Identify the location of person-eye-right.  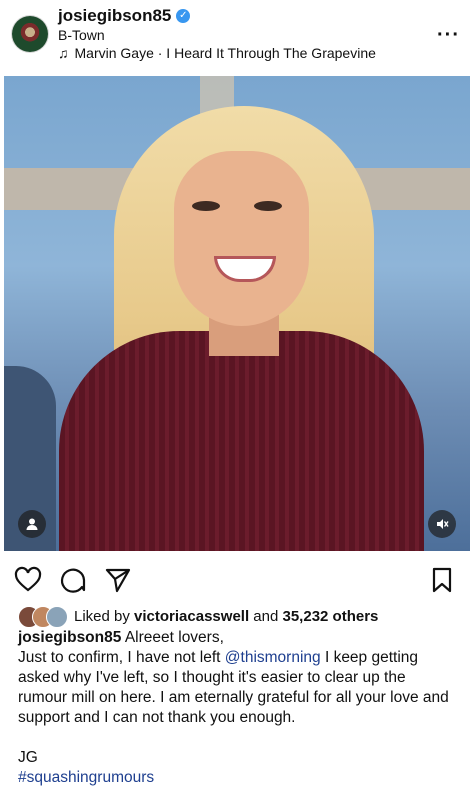
(268, 206).